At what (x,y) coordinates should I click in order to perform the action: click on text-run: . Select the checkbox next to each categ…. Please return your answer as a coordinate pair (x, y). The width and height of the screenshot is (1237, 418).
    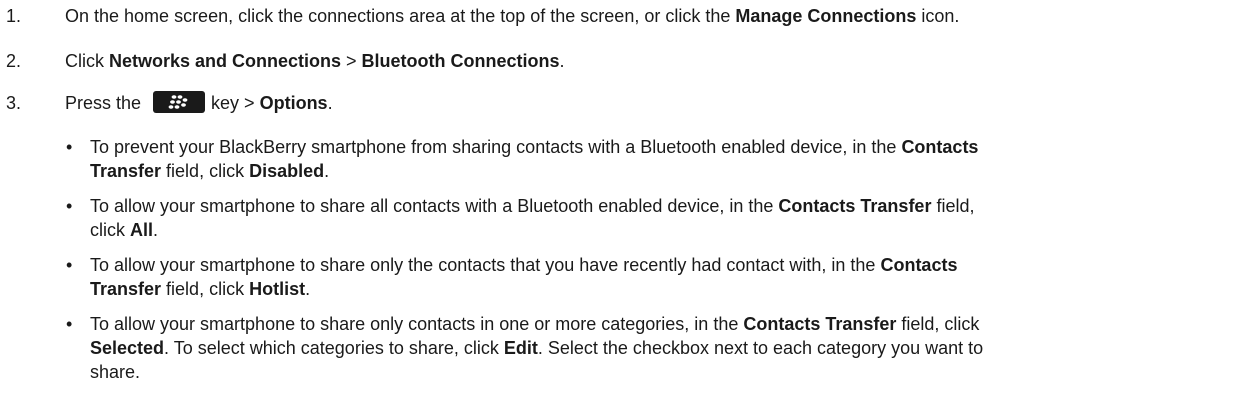
    Looking at the image, I should click on (760, 348).